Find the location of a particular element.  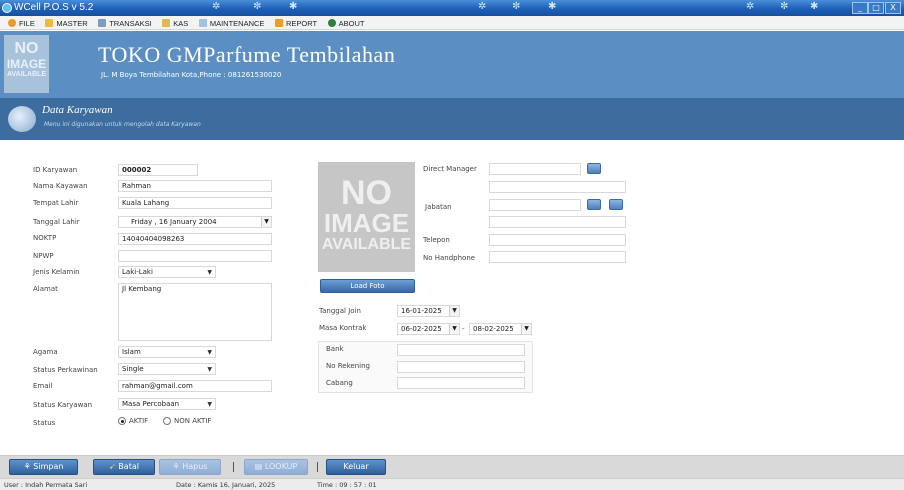

radio-unselected-icon is located at coordinates (167, 421).